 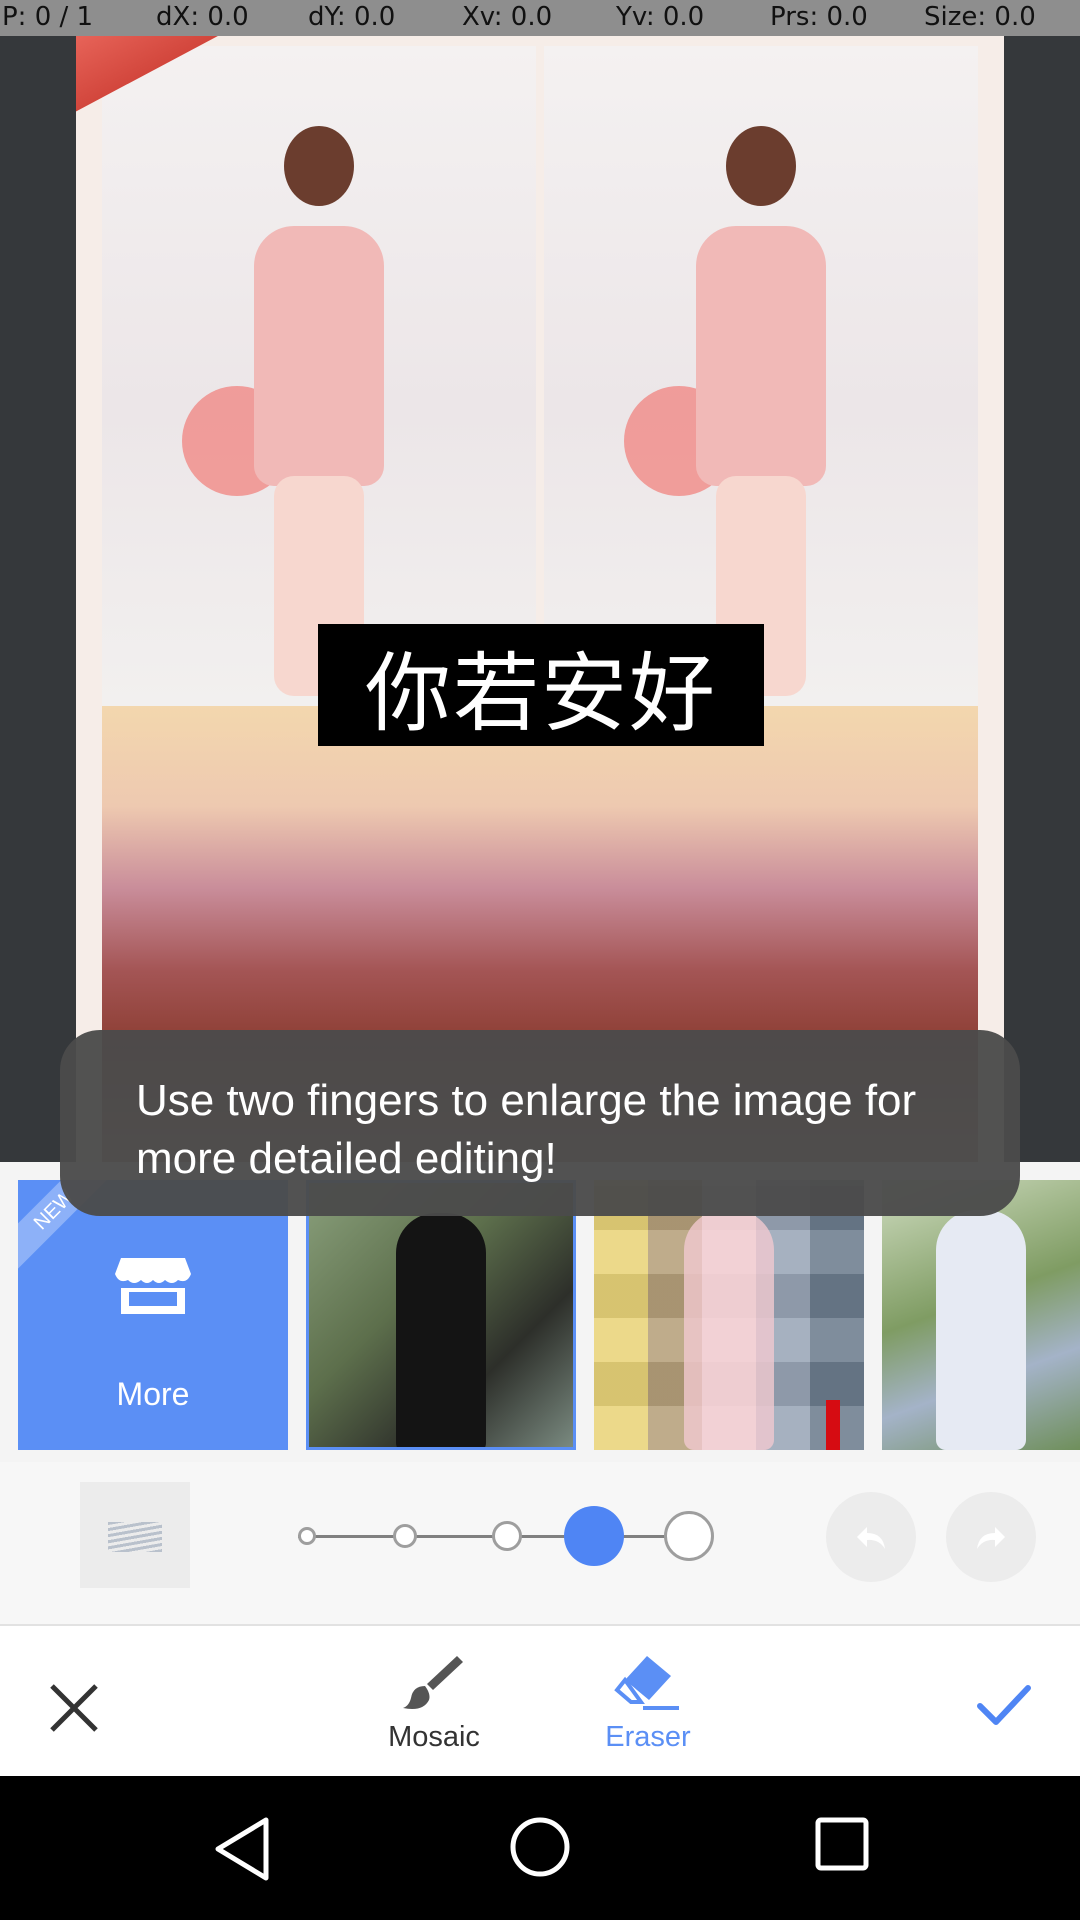 I want to click on eraser-tool-button: Eraser, so click(x=648, y=1703).